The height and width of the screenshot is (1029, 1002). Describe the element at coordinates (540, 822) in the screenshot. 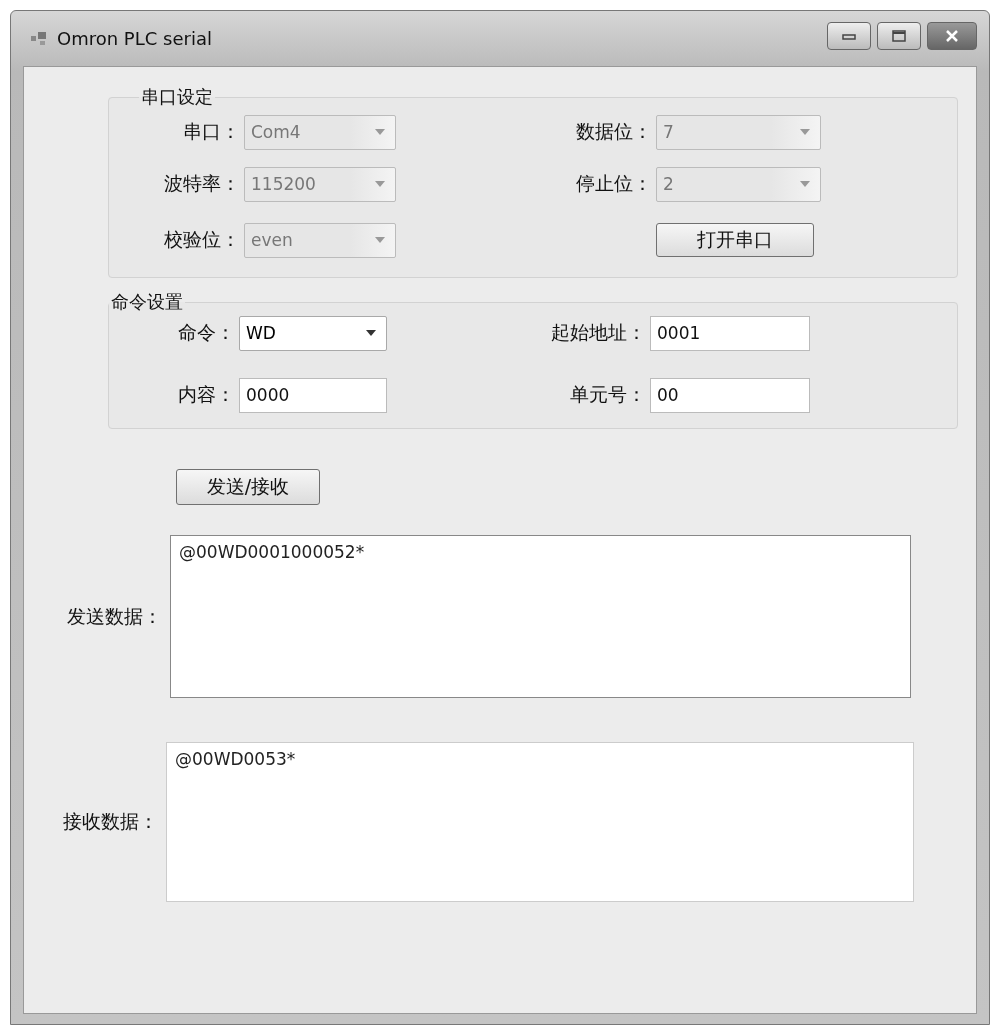

I see `text-area: @00WD0053*` at that location.